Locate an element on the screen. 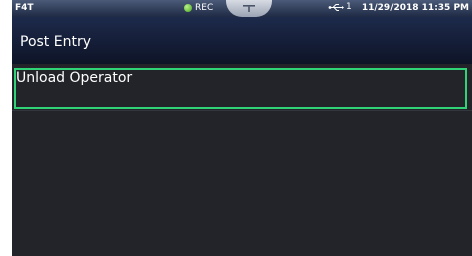 The image size is (472, 256). divider is located at coordinates (242, 110).